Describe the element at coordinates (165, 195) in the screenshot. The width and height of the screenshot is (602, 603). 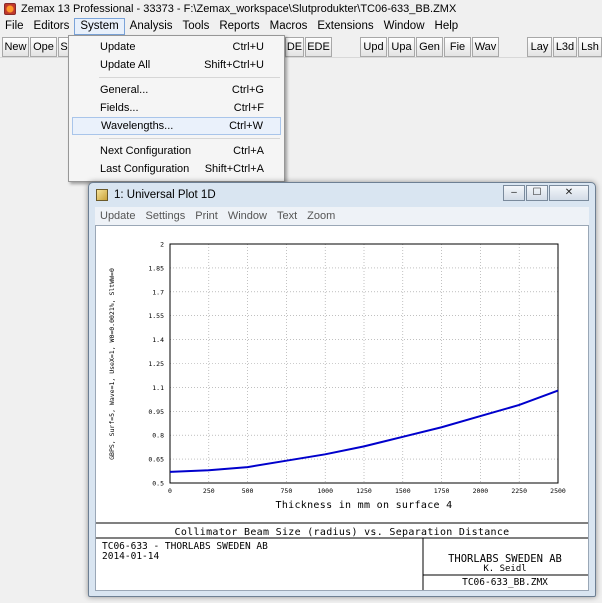
I see `plot-window-title: 1: Universal Plot 1D` at that location.